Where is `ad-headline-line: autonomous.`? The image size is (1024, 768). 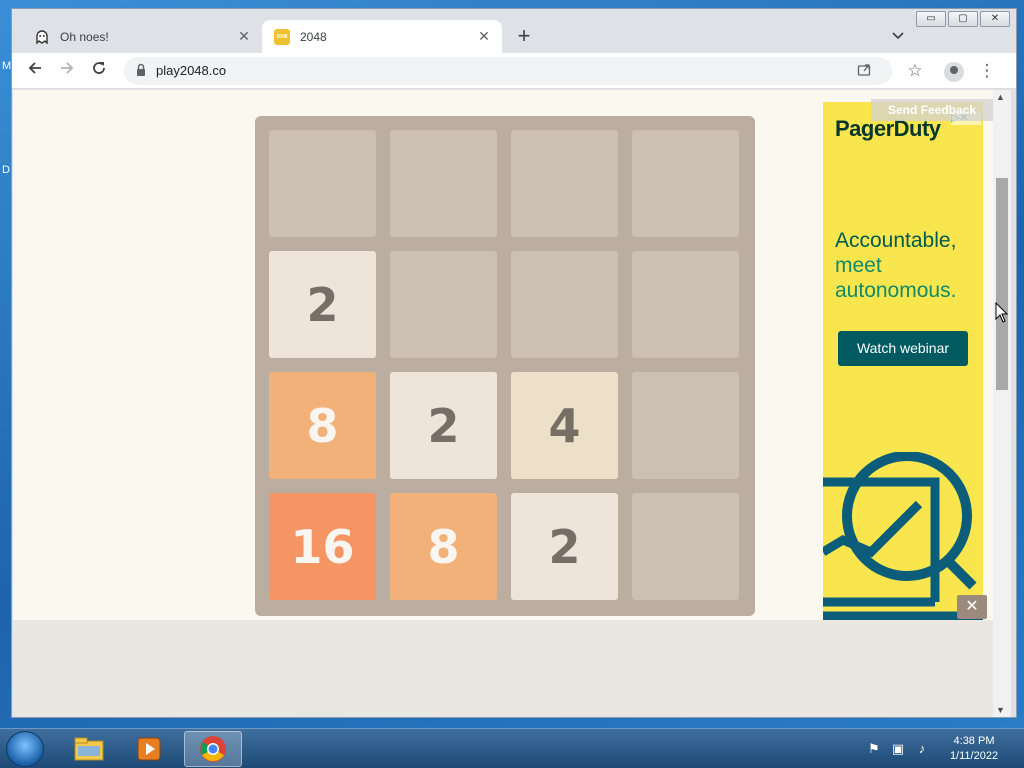 ad-headline-line: autonomous. is located at coordinates (896, 290).